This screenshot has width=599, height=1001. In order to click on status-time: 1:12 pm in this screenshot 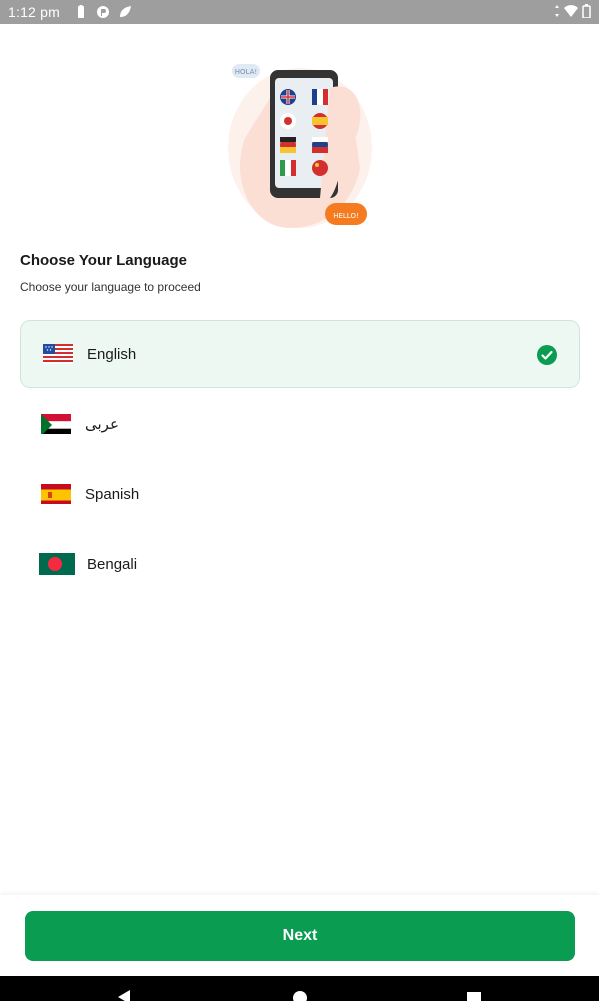, I will do `click(34, 12)`.